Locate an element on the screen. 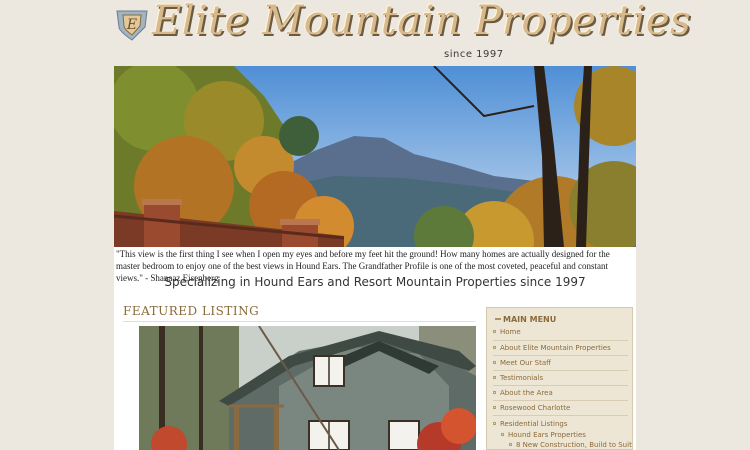 The width and height of the screenshot is (750, 450). main-menu-header: MAIN MENU is located at coordinates (559, 318).